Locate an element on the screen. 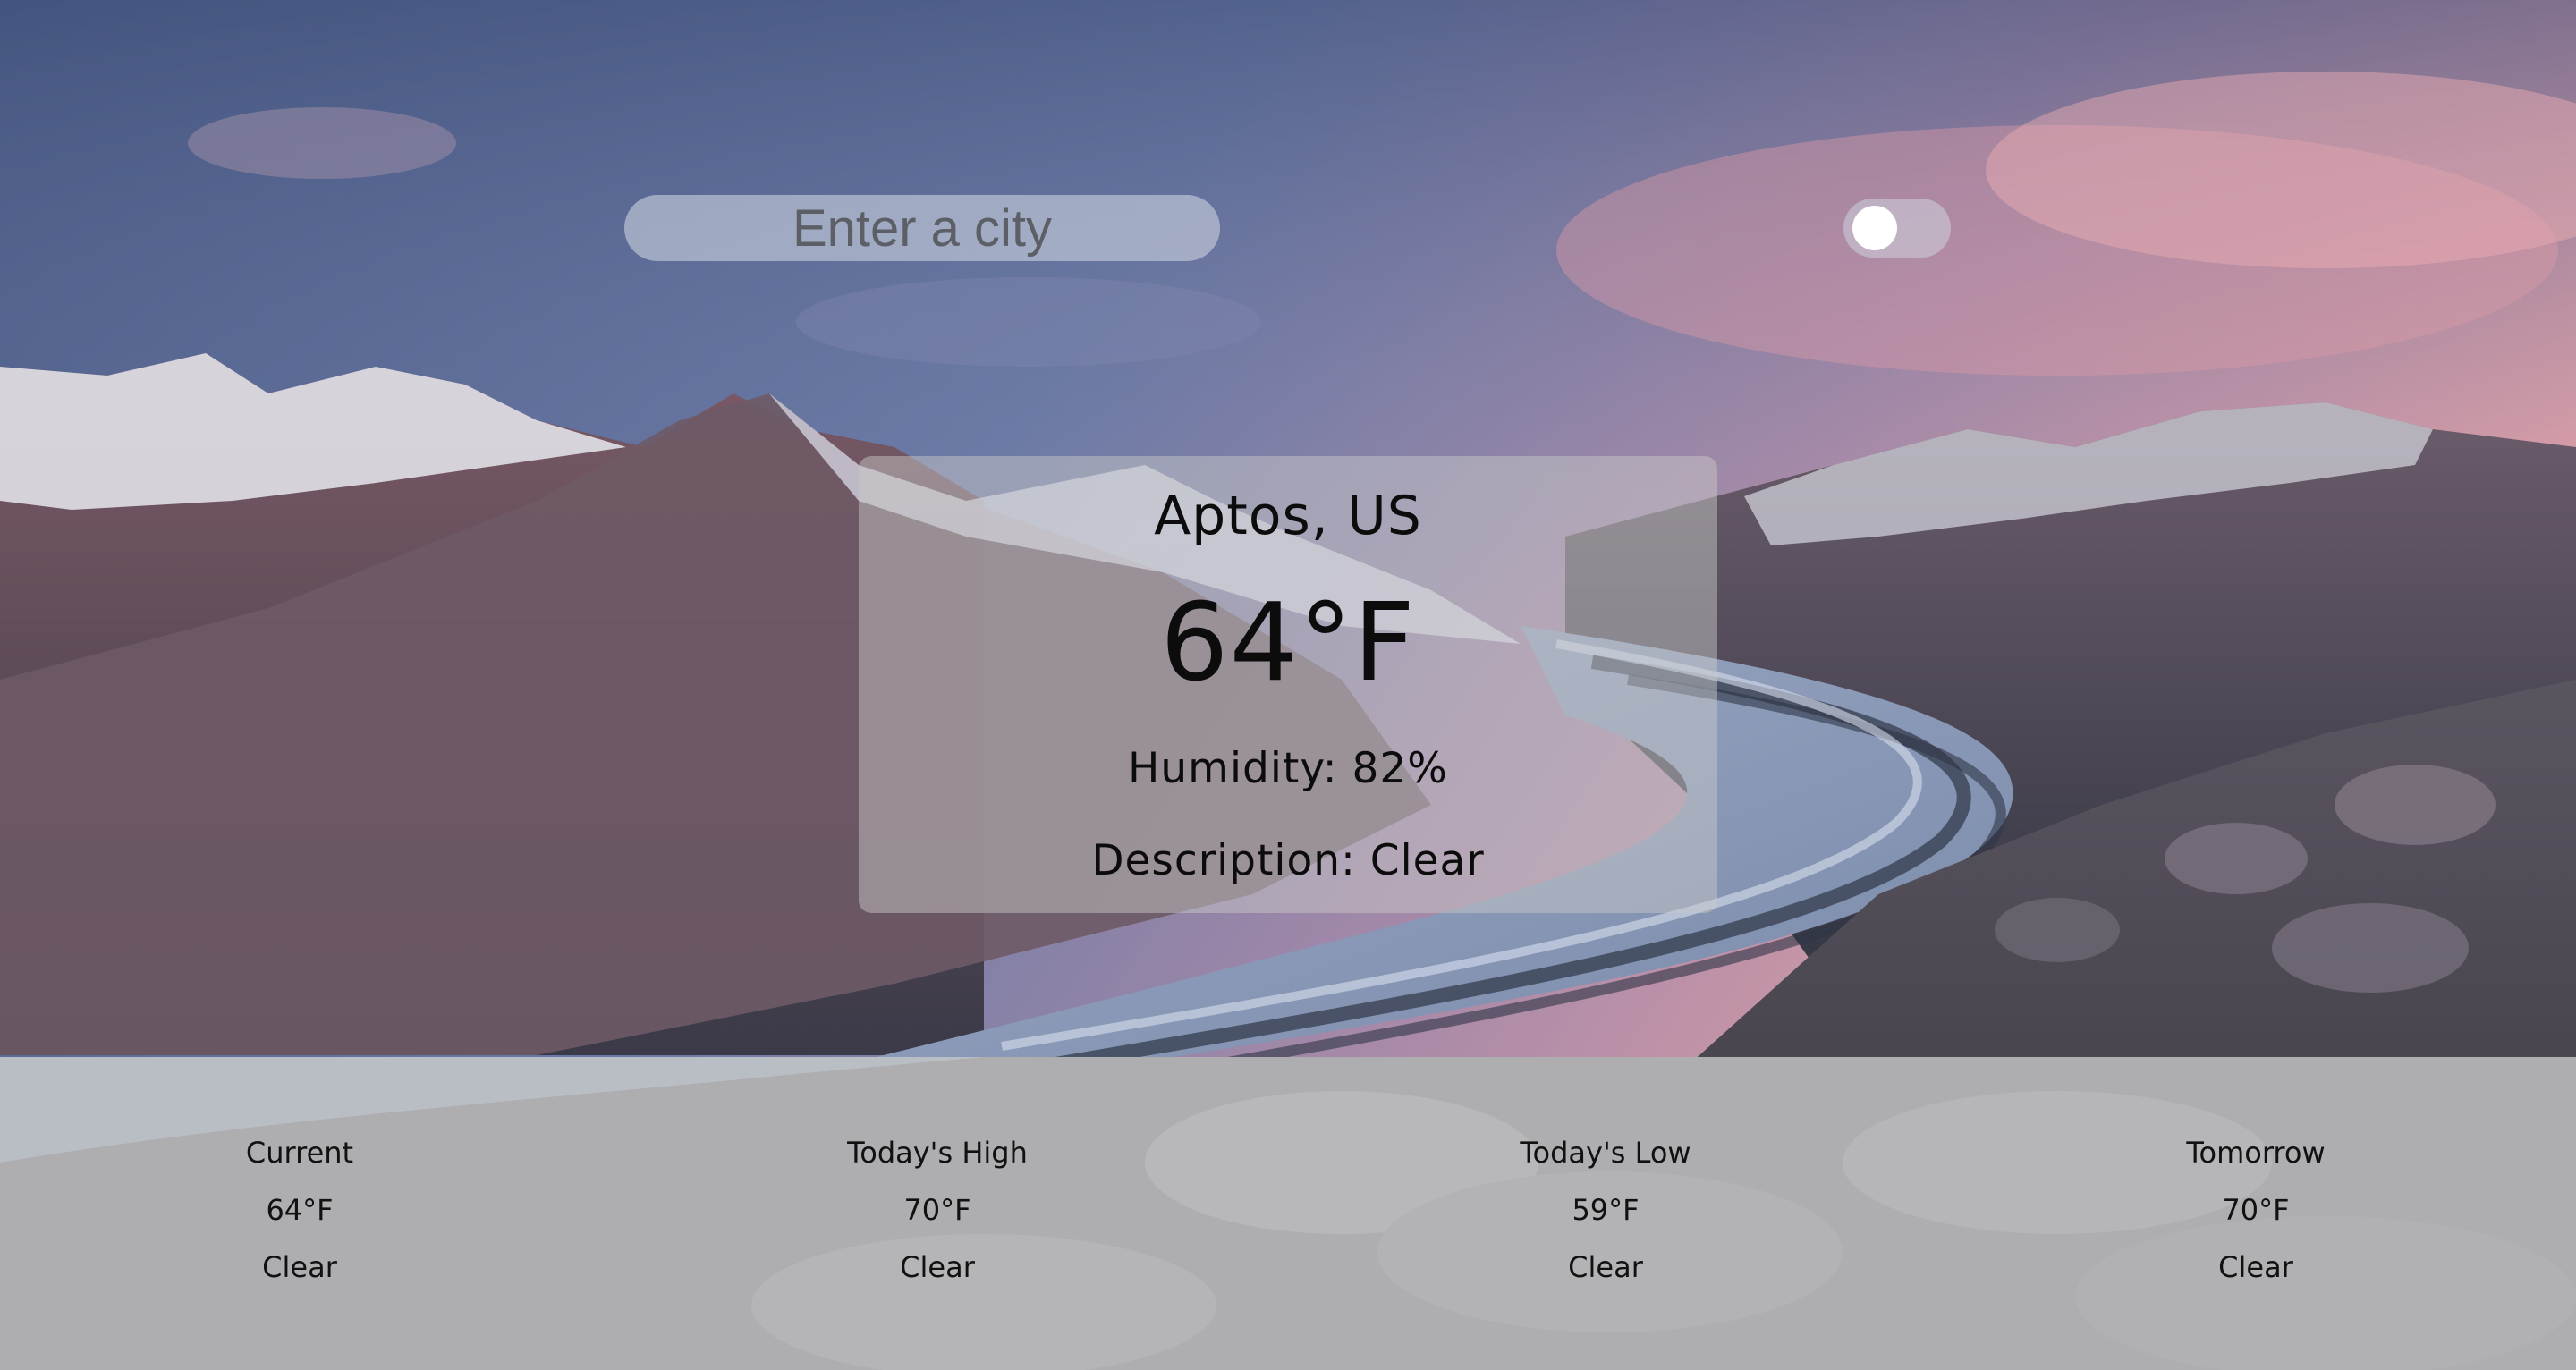 The width and height of the screenshot is (2576, 1370). humidity-text: Humidity: 82% is located at coordinates (1288, 768).